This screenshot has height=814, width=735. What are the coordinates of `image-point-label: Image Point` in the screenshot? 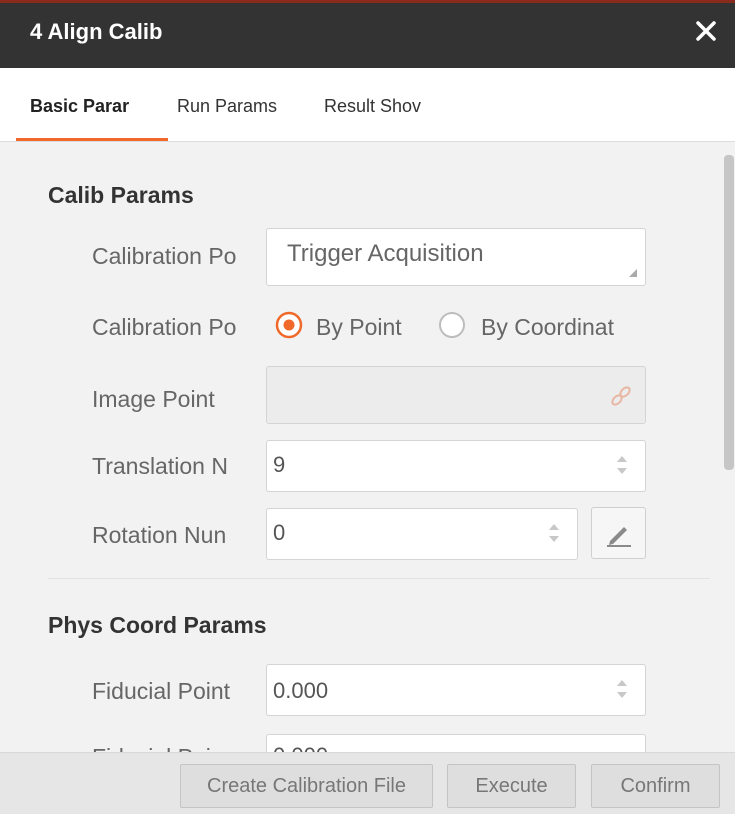 It's located at (153, 399).